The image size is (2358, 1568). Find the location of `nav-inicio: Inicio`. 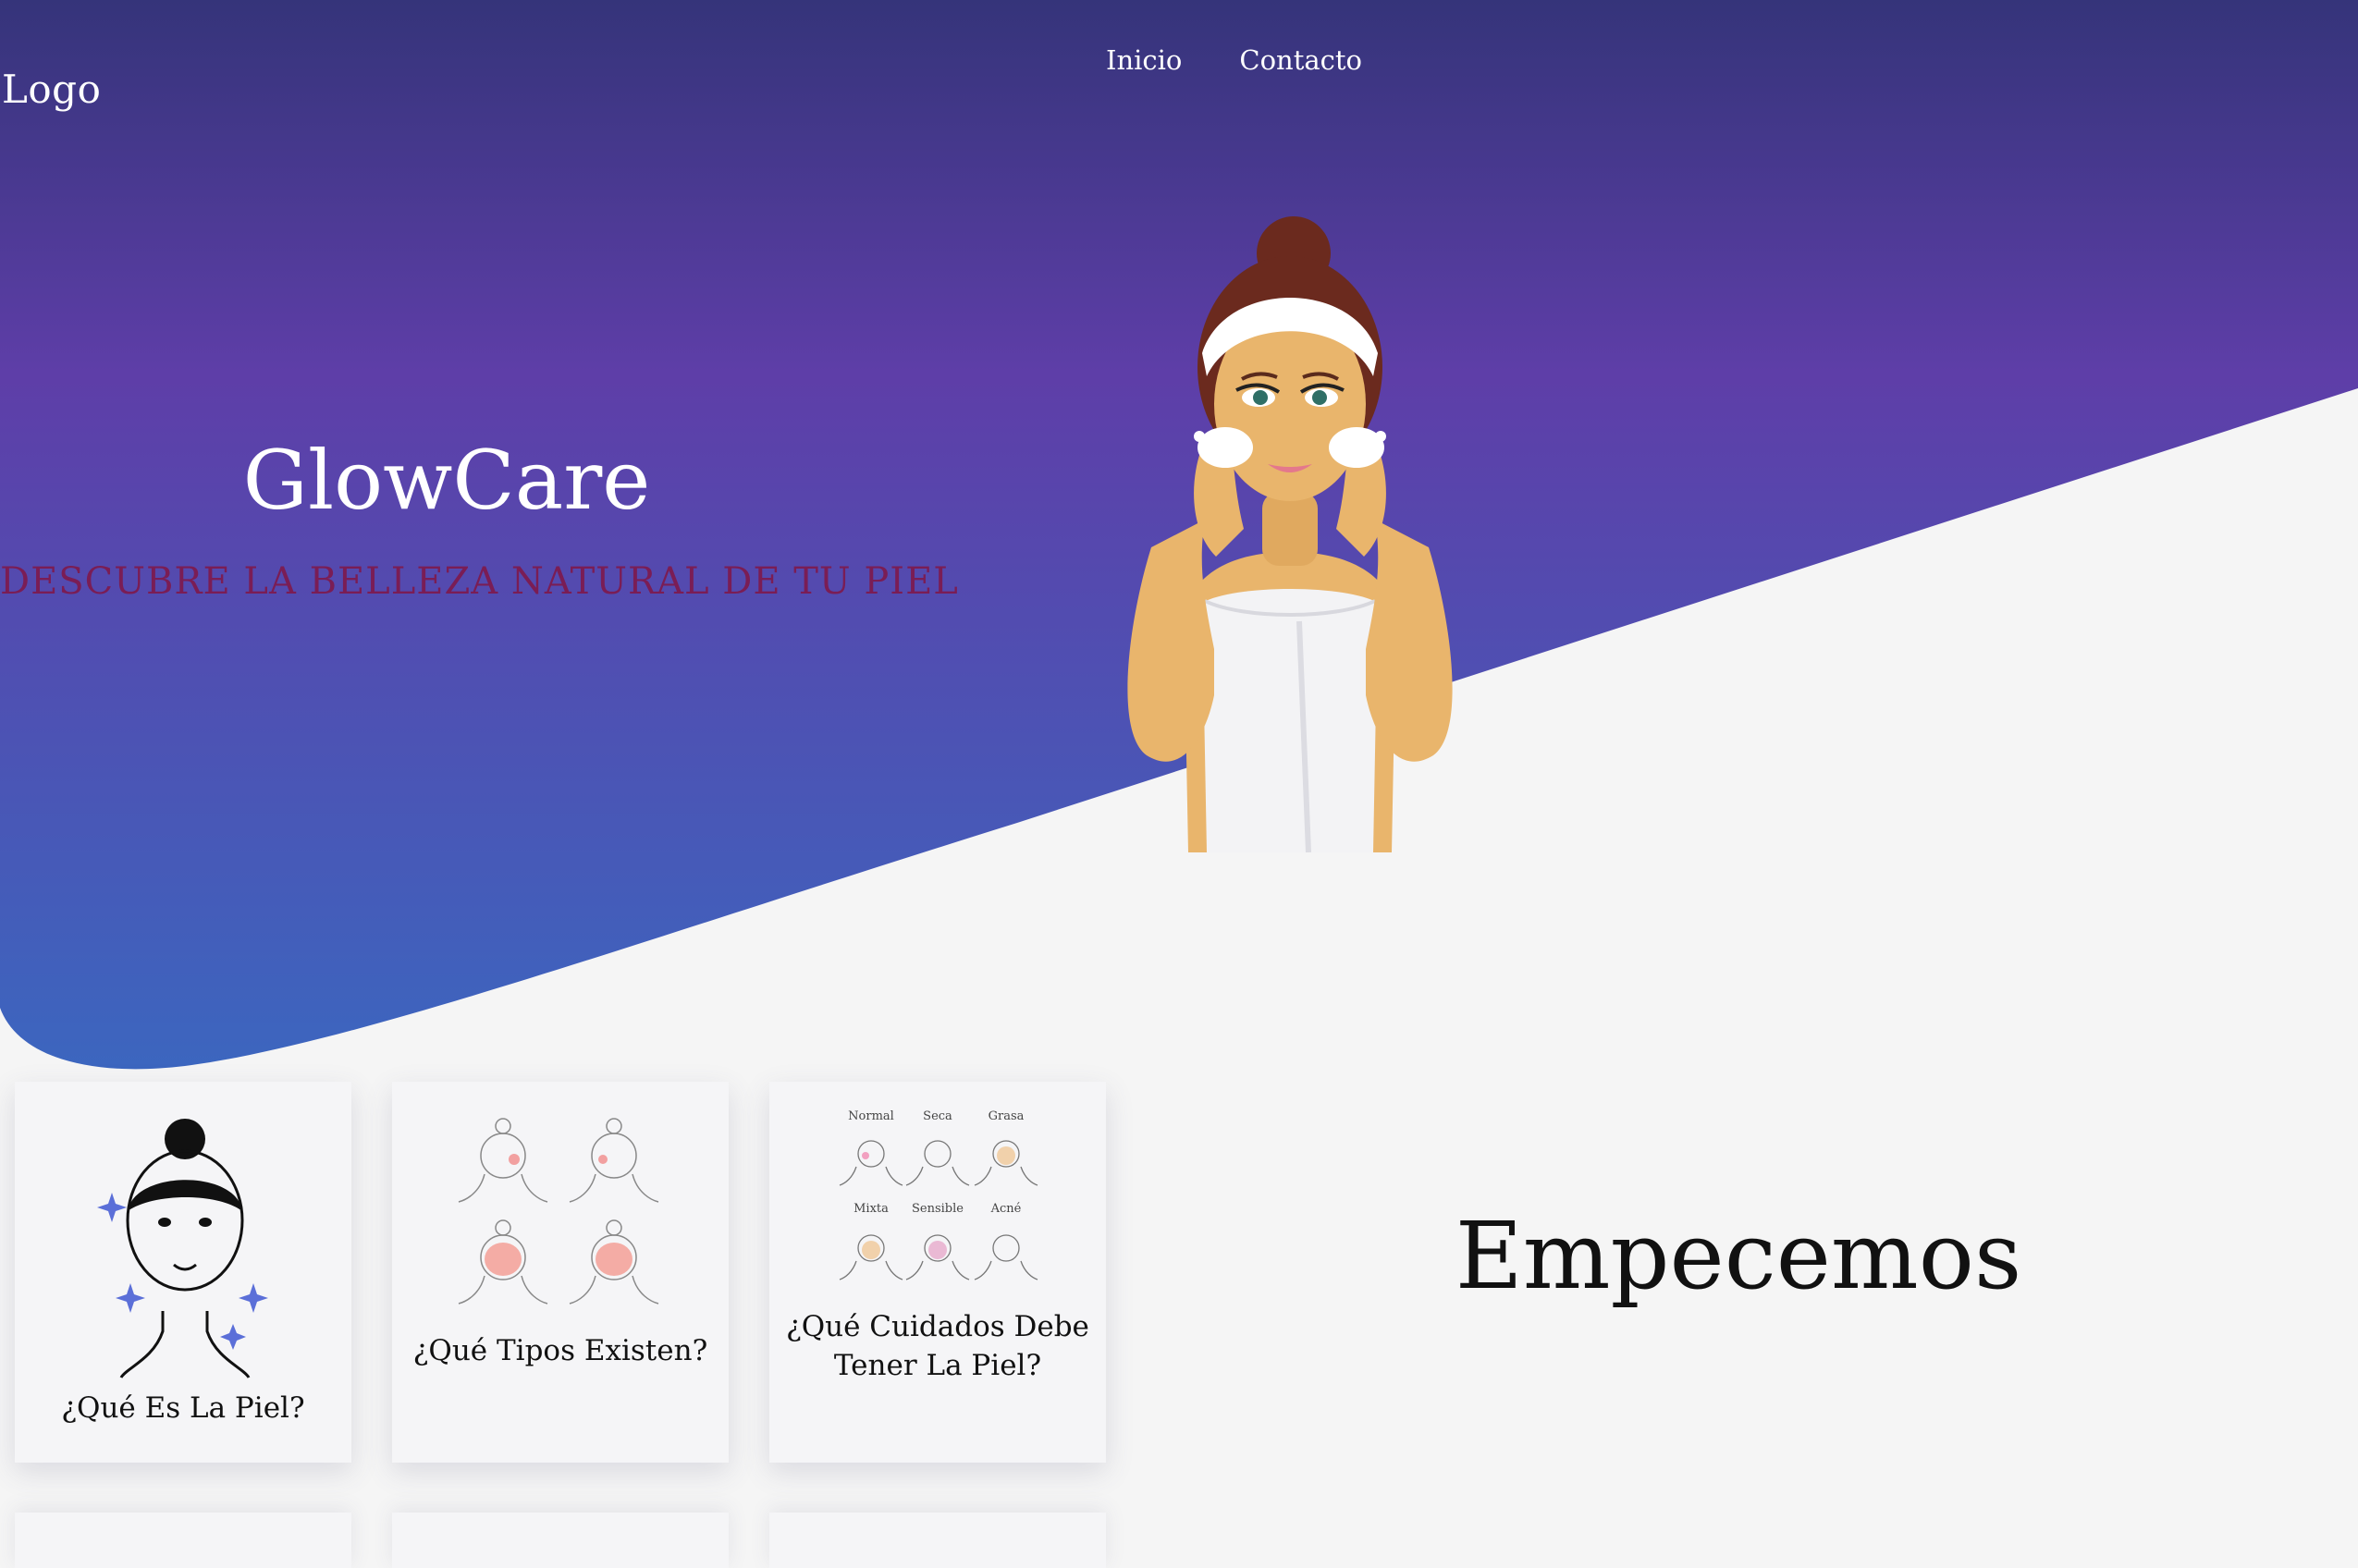

nav-inicio: Inicio is located at coordinates (1144, 60).